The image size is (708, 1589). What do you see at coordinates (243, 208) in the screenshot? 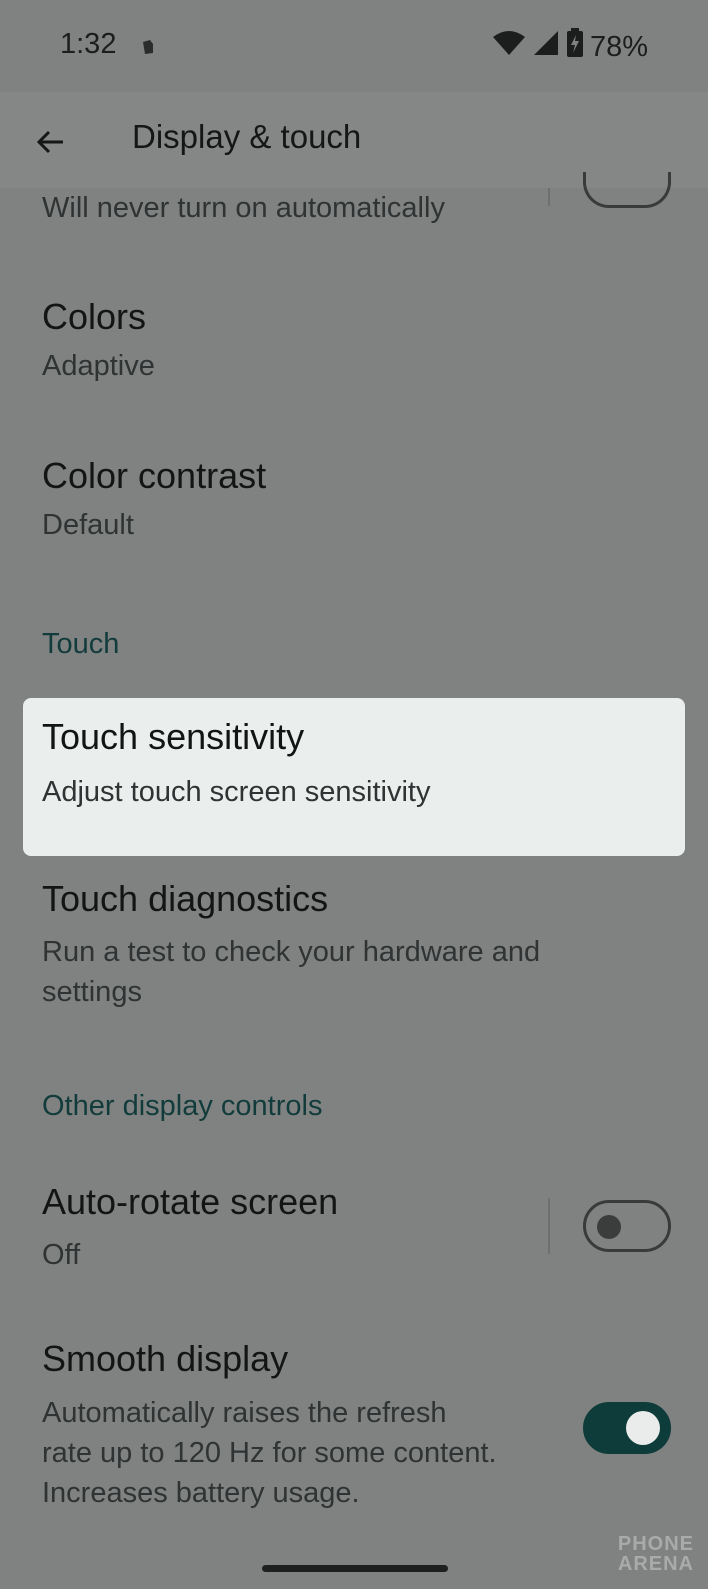
I see `partial-item-subtitle: Will never turn on automatically` at bounding box center [243, 208].